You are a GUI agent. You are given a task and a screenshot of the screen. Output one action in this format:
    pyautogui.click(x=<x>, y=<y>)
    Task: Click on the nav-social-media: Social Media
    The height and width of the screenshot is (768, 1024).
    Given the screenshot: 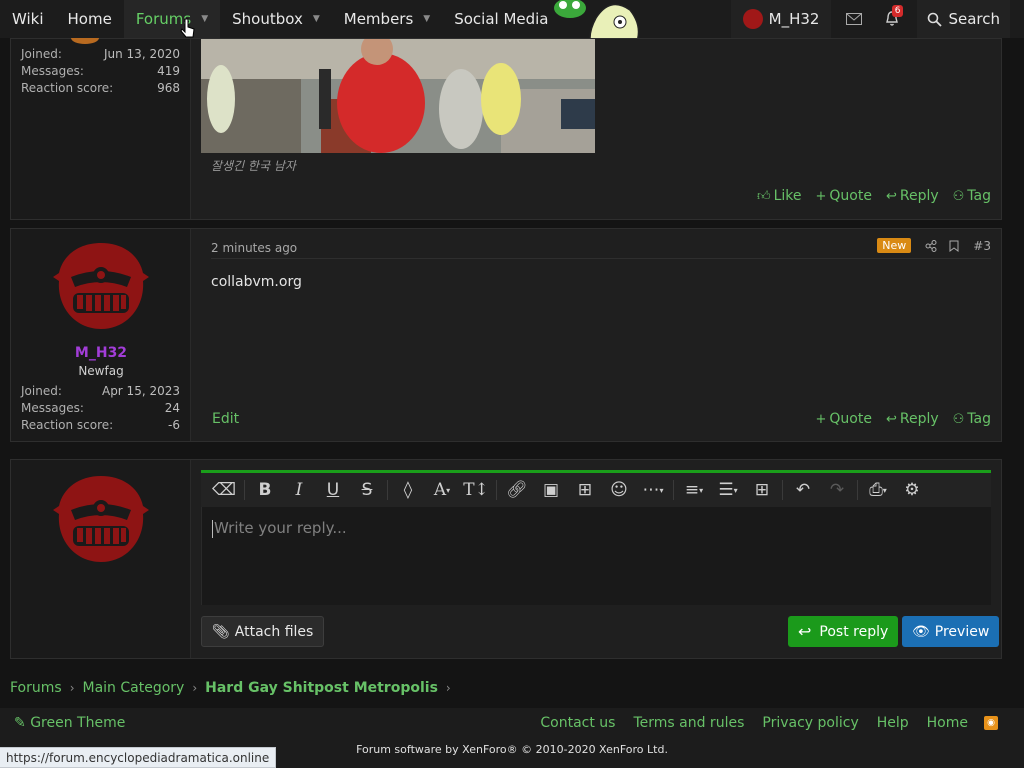 What is the action you would take?
    pyautogui.click(x=501, y=19)
    